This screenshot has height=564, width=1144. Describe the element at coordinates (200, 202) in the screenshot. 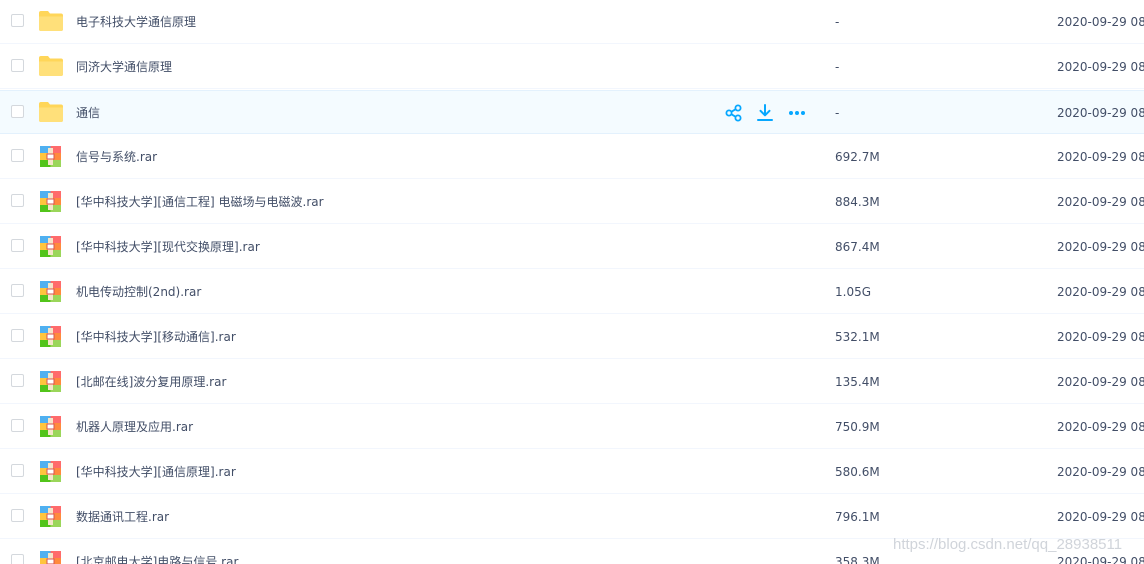

I see `file-name-link: [华中科技大学][通信工程] 电磁场与电磁波.rar` at that location.